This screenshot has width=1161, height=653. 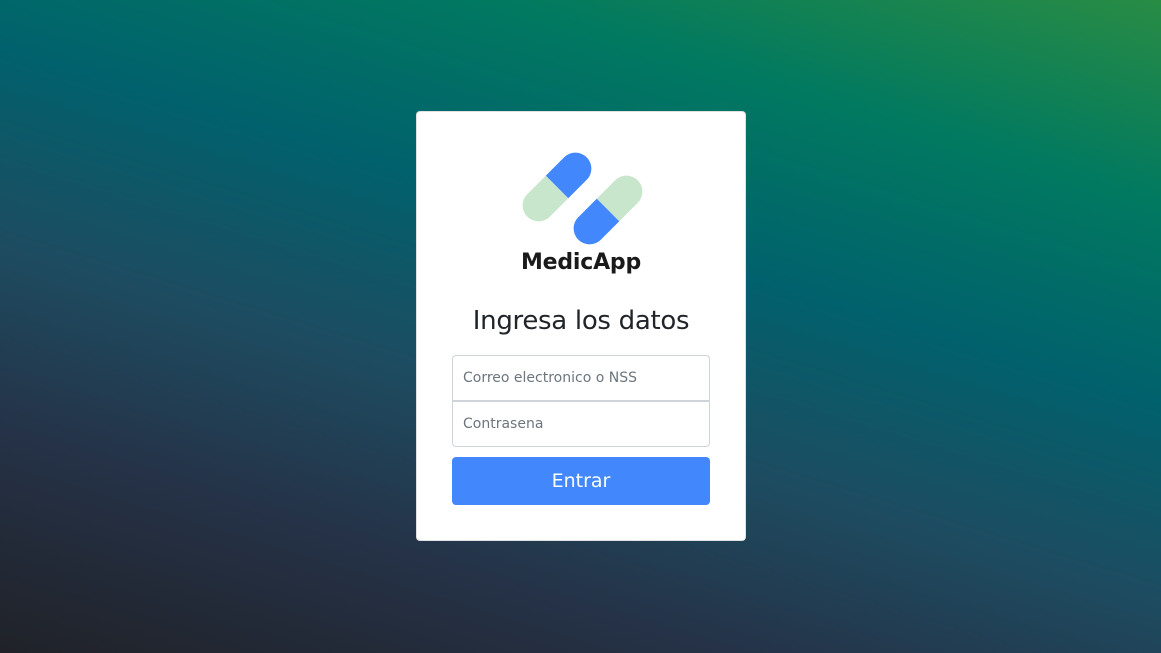 I want to click on email-input, so click(x=581, y=378).